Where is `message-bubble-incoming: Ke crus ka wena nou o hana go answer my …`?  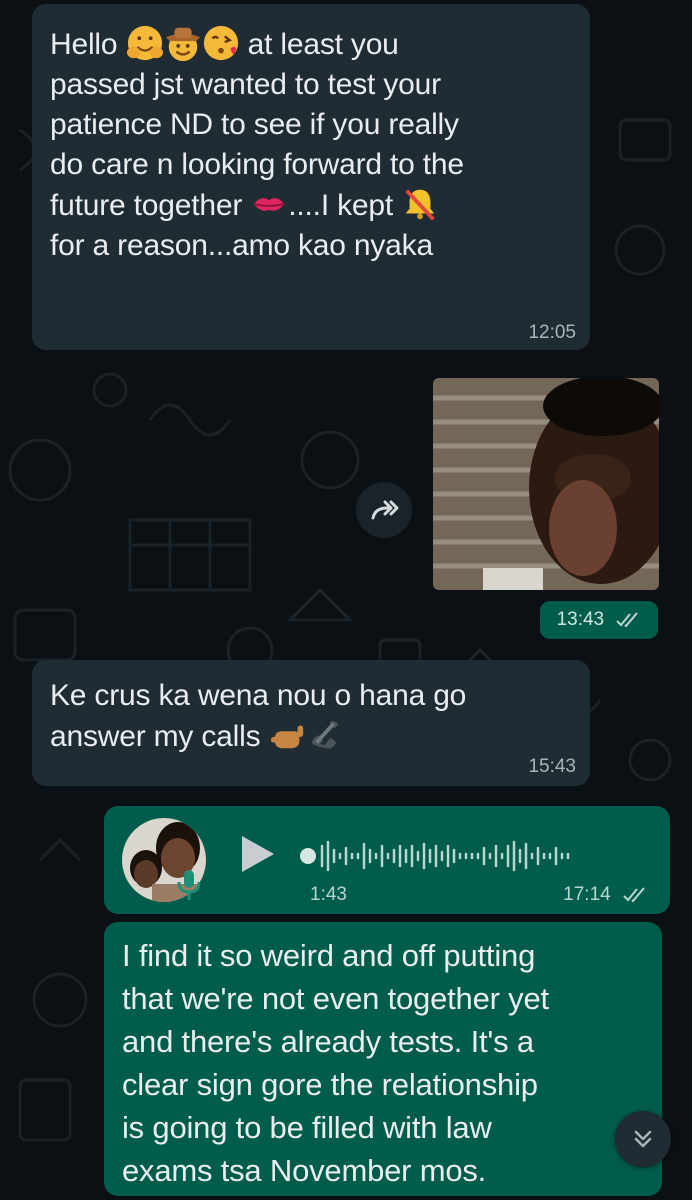
message-bubble-incoming: Ke crus ka wena nou o hana go answer my … is located at coordinates (311, 723).